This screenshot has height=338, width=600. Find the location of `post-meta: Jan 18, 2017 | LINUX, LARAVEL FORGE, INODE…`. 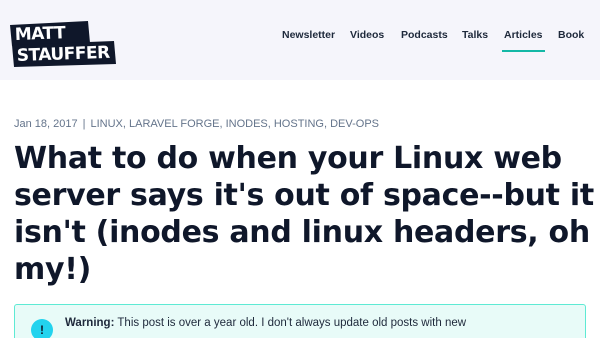

post-meta: Jan 18, 2017 | LINUX, LARAVEL FORGE, INODE… is located at coordinates (196, 124).